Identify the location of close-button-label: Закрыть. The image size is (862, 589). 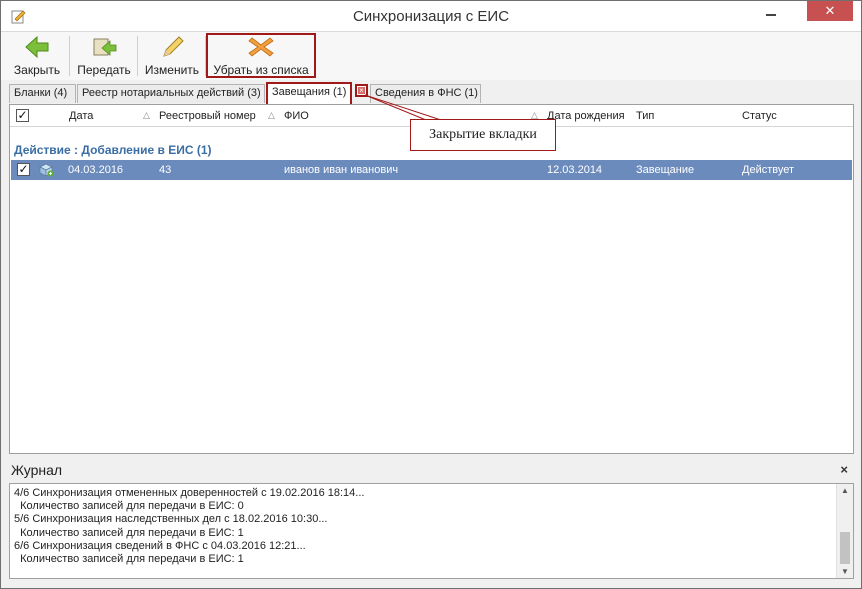
(37, 70).